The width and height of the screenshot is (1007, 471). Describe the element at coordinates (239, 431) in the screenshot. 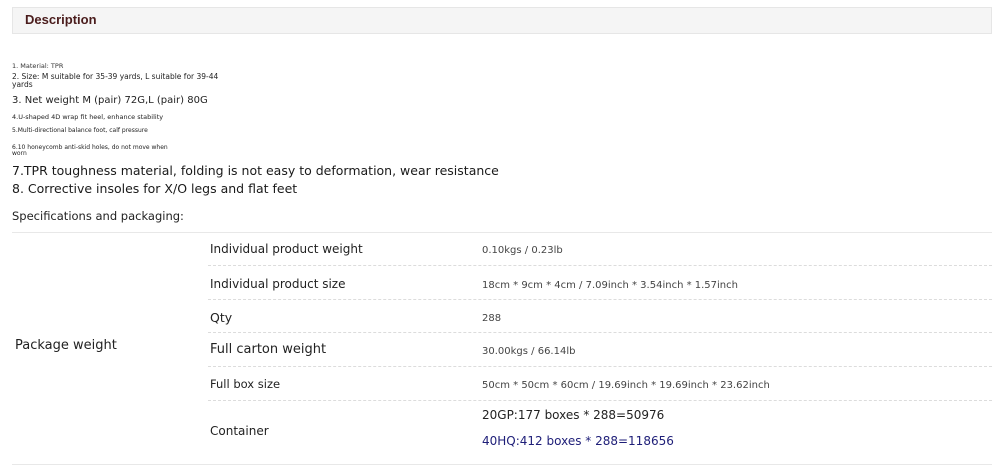

I see `row-key: Container` at that location.